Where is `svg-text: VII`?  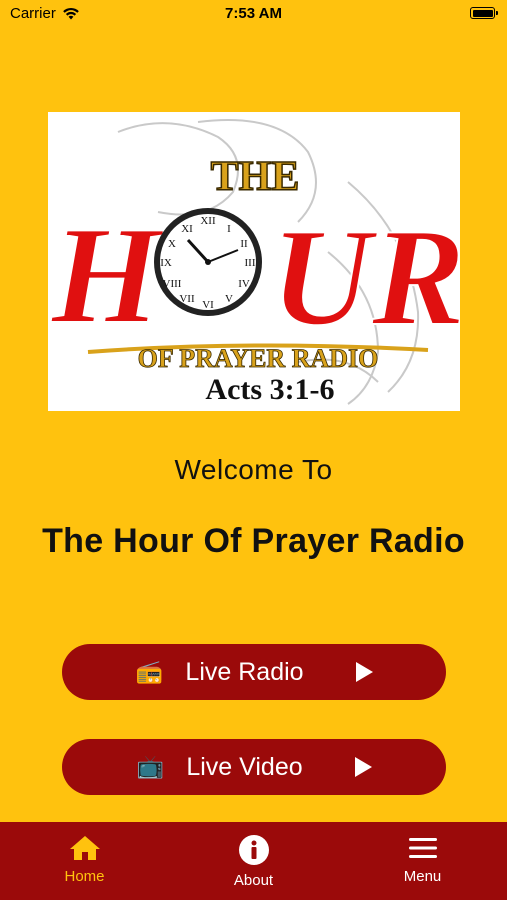 svg-text: VII is located at coordinates (187, 299).